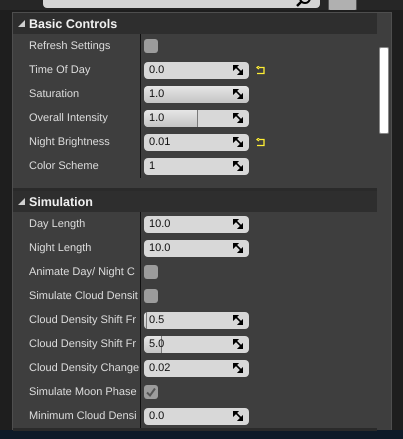  Describe the element at coordinates (77, 248) in the screenshot. I see `property-label: Night Length` at that location.